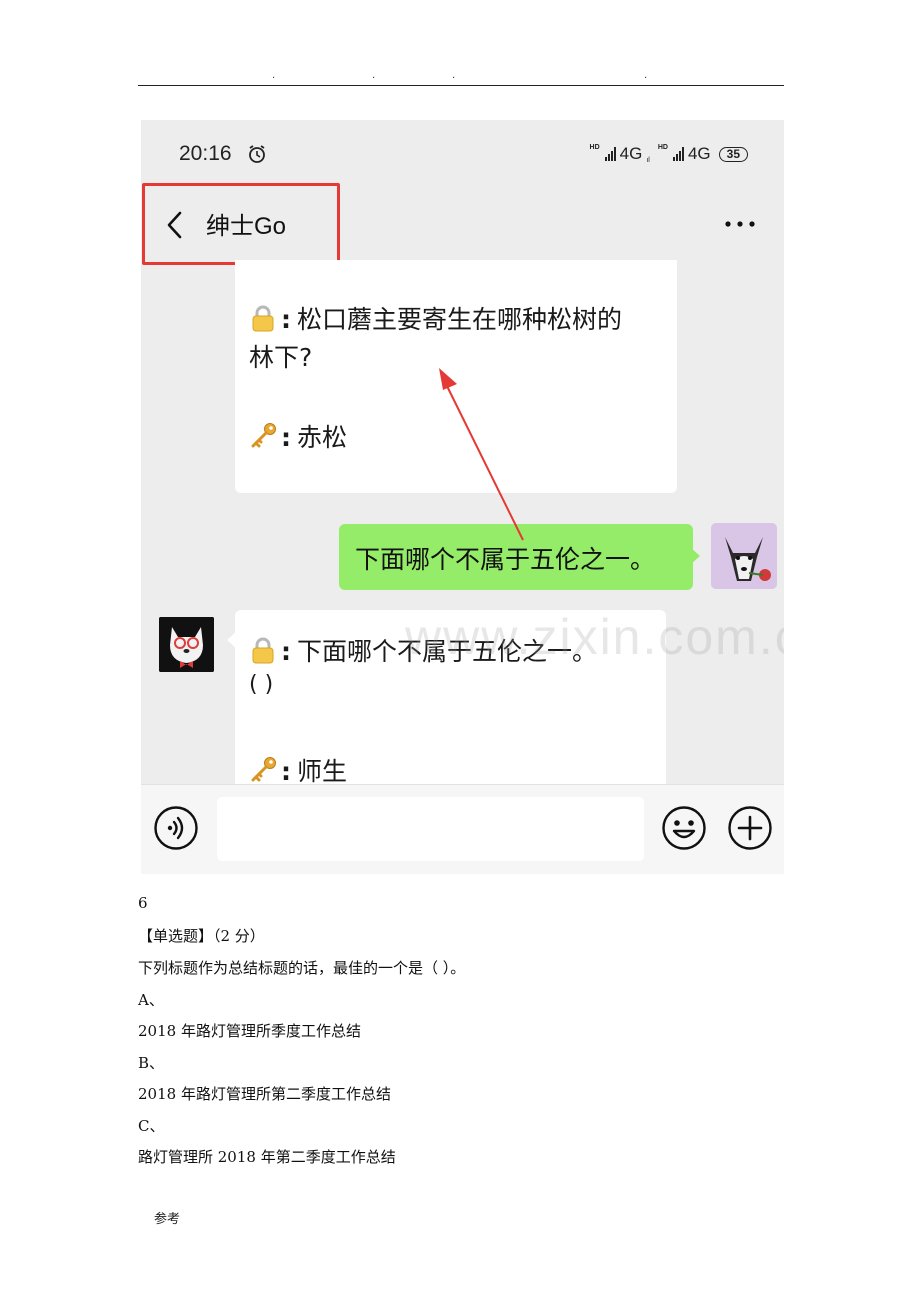 The image size is (920, 1302). Describe the element at coordinates (201, 936) in the screenshot. I see `question-type: 【单选题】（2 分）` at that location.